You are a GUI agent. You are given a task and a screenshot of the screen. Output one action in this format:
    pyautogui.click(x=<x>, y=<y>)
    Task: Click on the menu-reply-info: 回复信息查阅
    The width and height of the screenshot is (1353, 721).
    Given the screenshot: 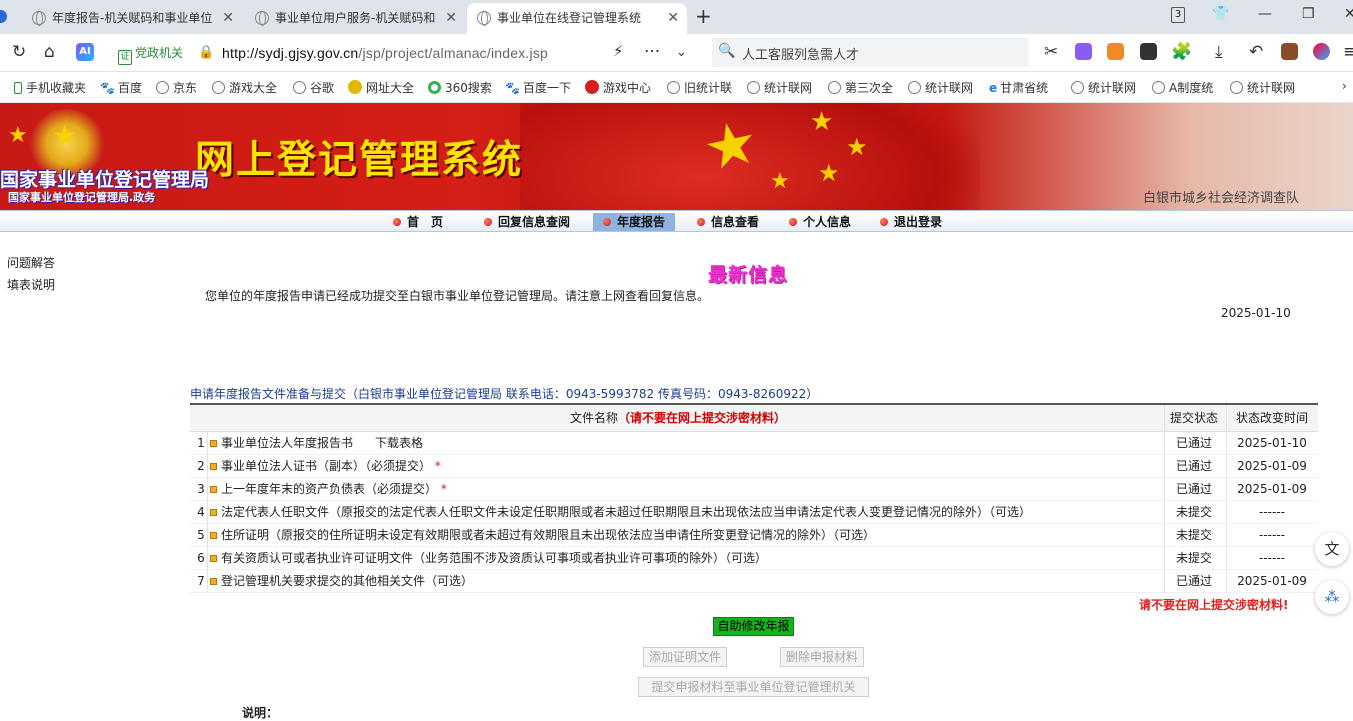 What is the action you would take?
    pyautogui.click(x=527, y=222)
    